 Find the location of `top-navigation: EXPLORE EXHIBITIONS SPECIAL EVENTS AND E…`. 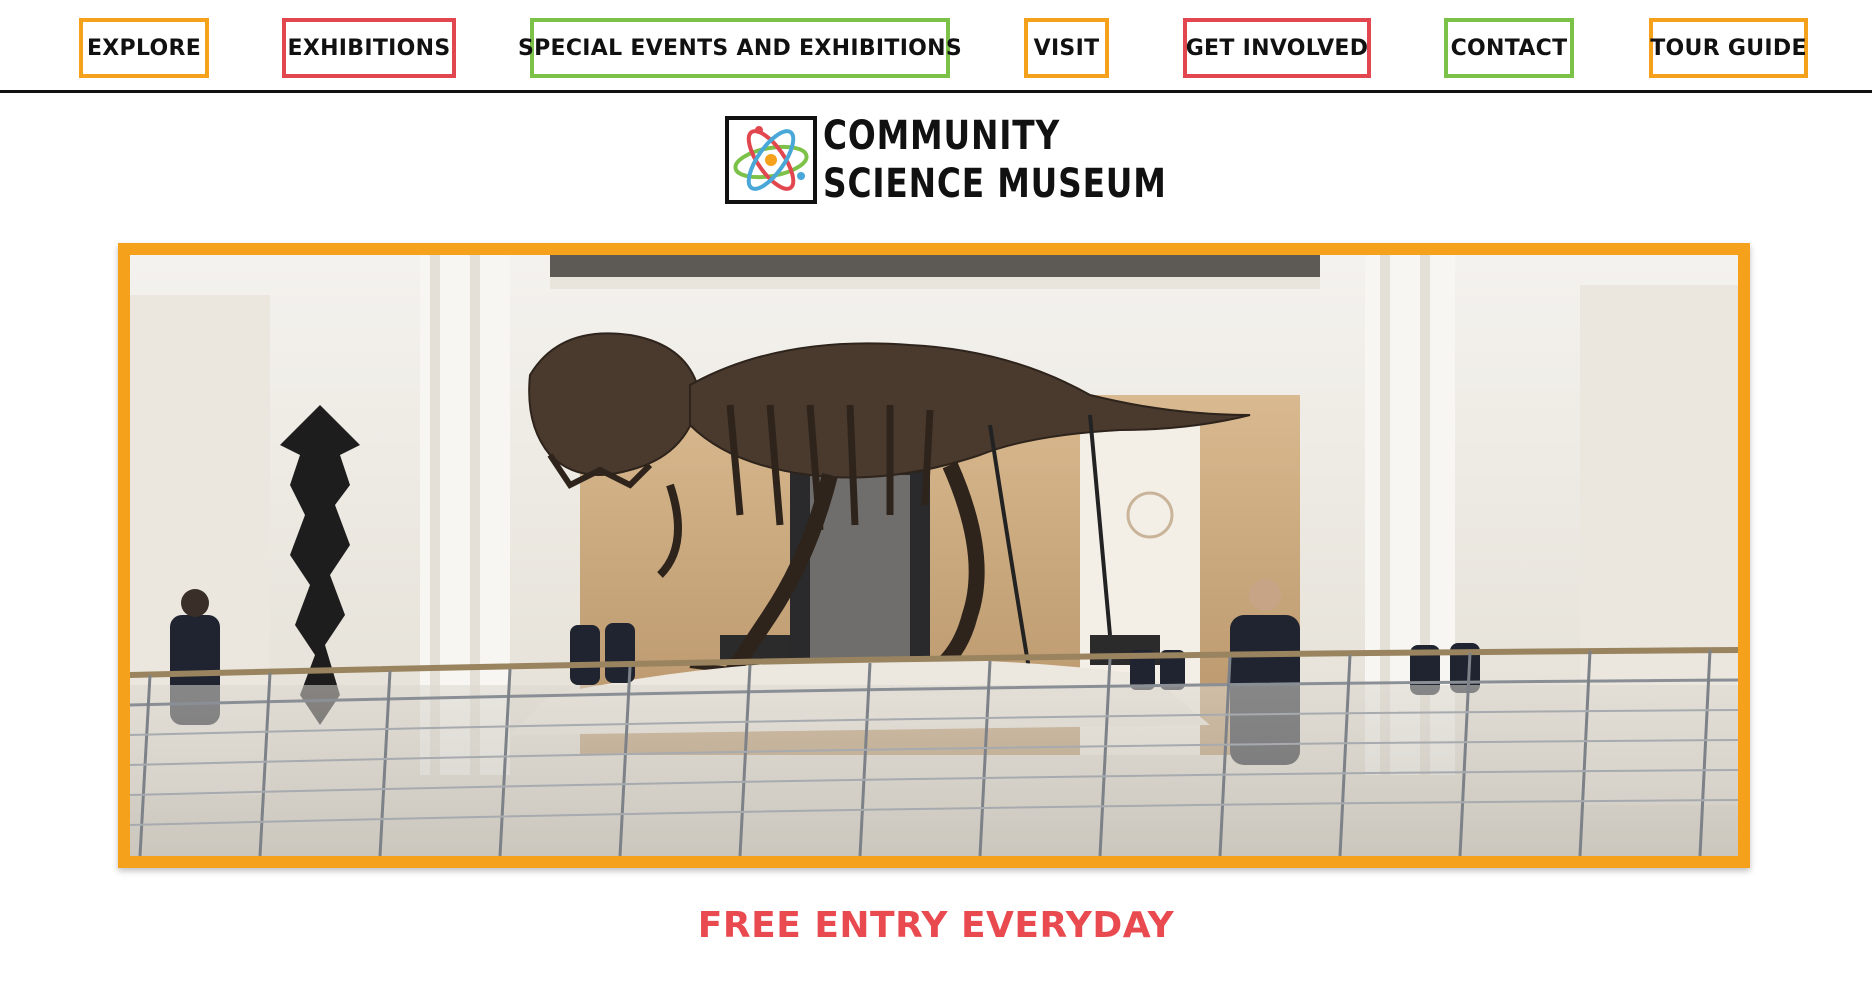

top-navigation: EXPLORE EXHIBITIONS SPECIAL EVENTS AND E… is located at coordinates (936, 46).